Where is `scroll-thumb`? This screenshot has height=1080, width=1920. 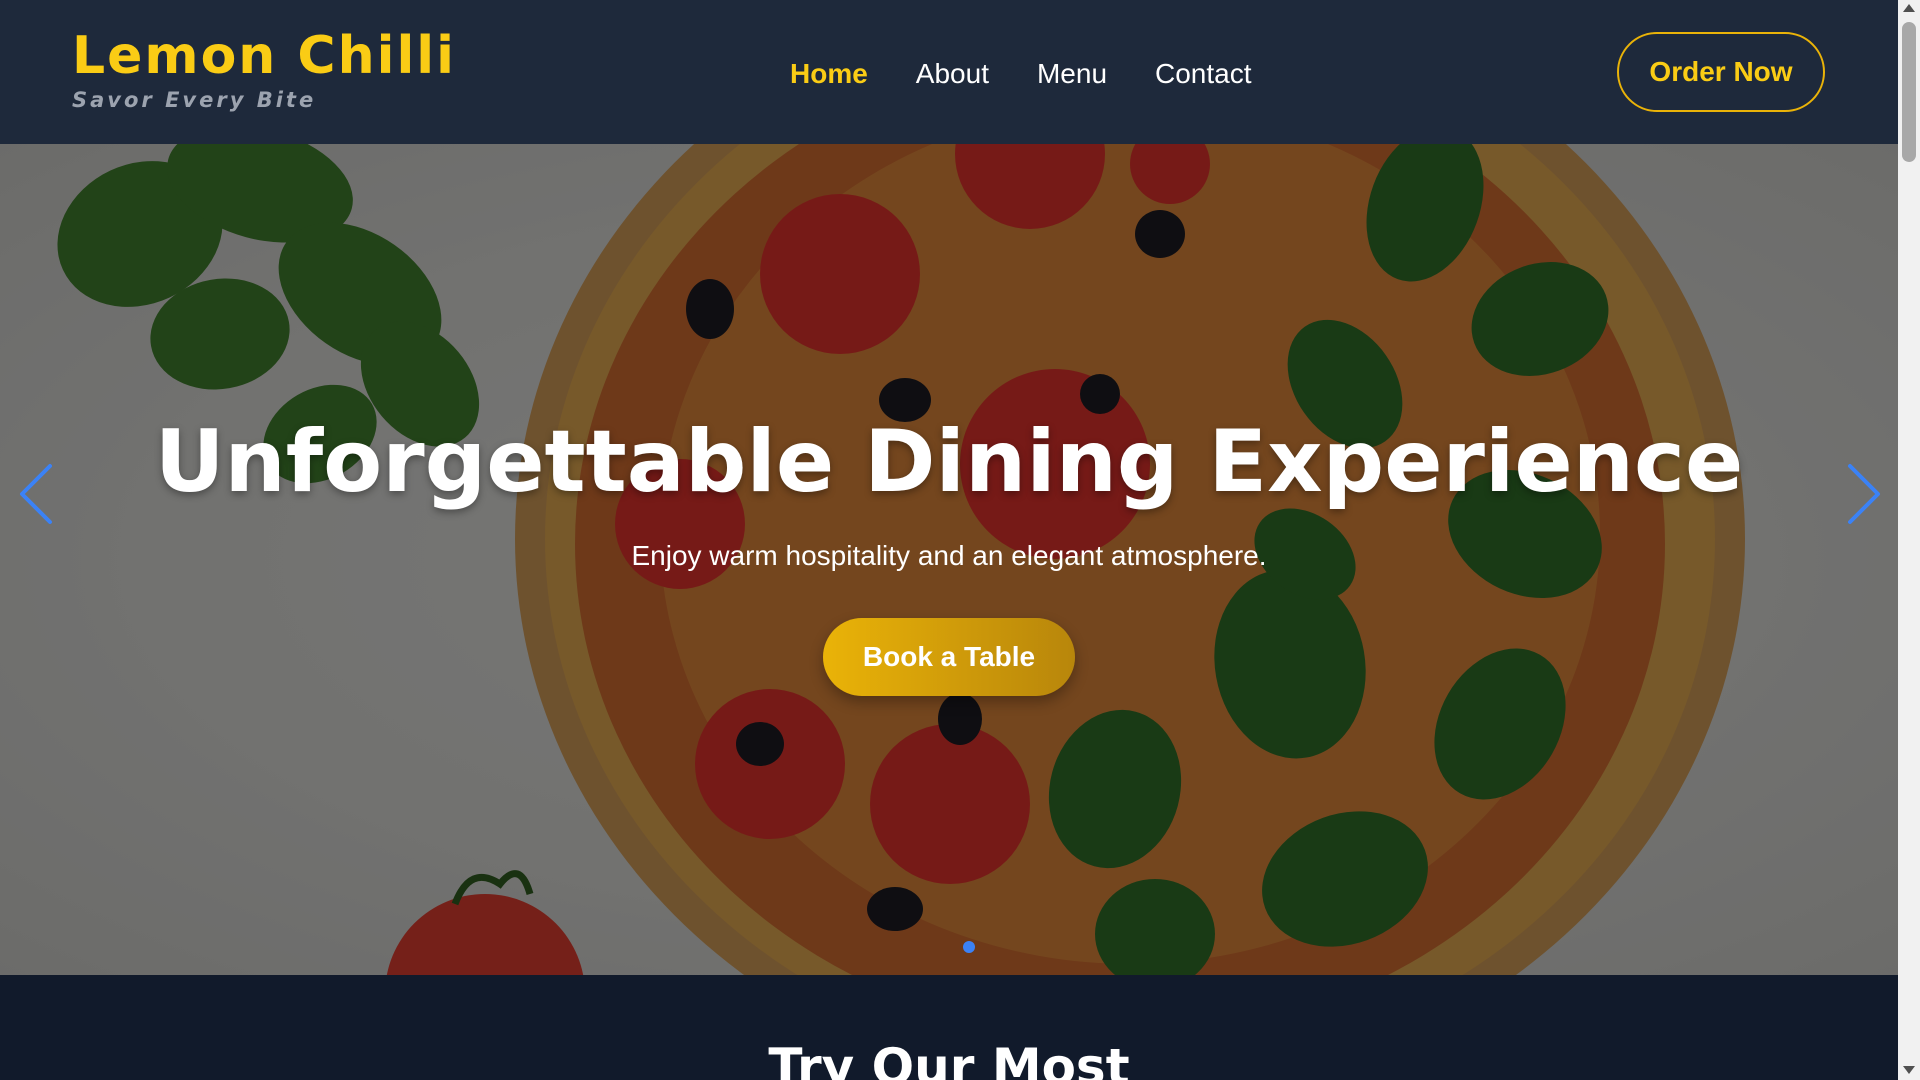
scroll-thumb is located at coordinates (1909, 92).